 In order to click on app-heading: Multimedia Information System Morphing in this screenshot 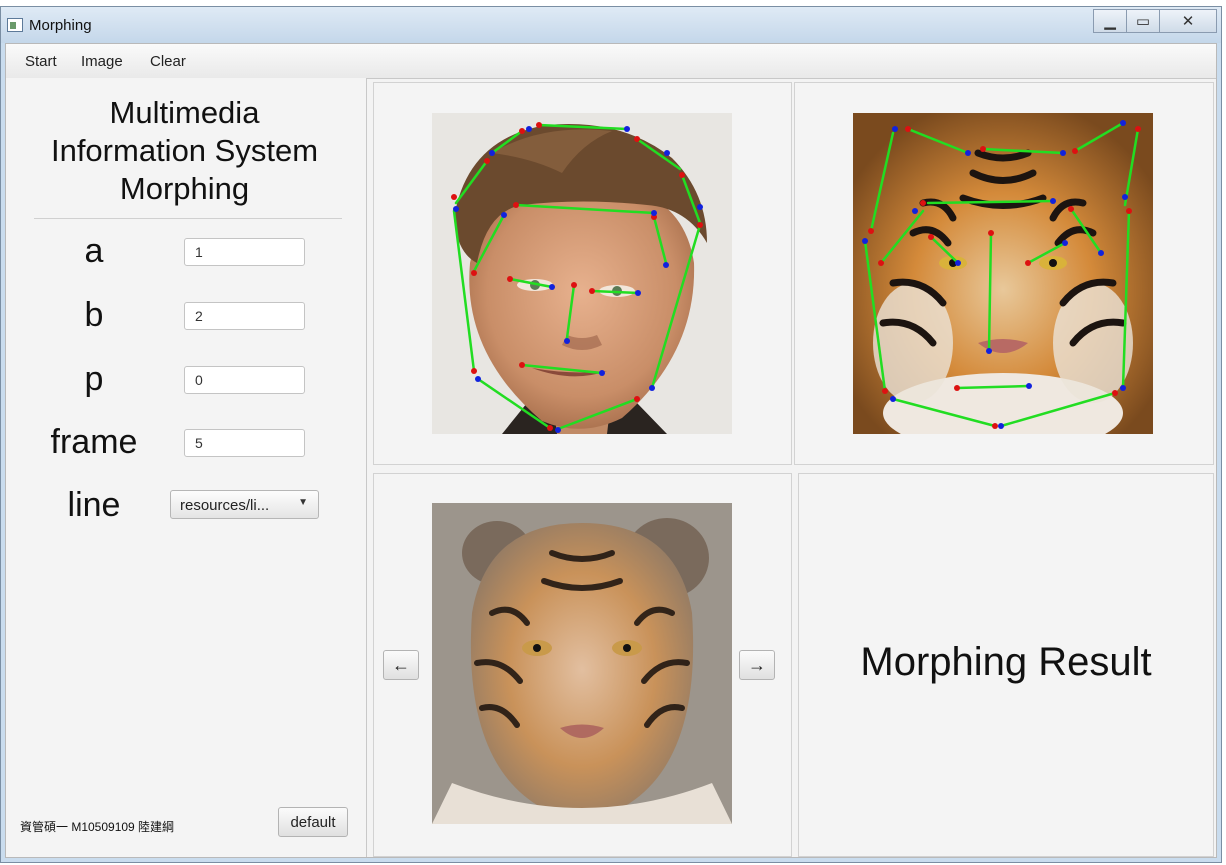, I will do `click(184, 151)`.